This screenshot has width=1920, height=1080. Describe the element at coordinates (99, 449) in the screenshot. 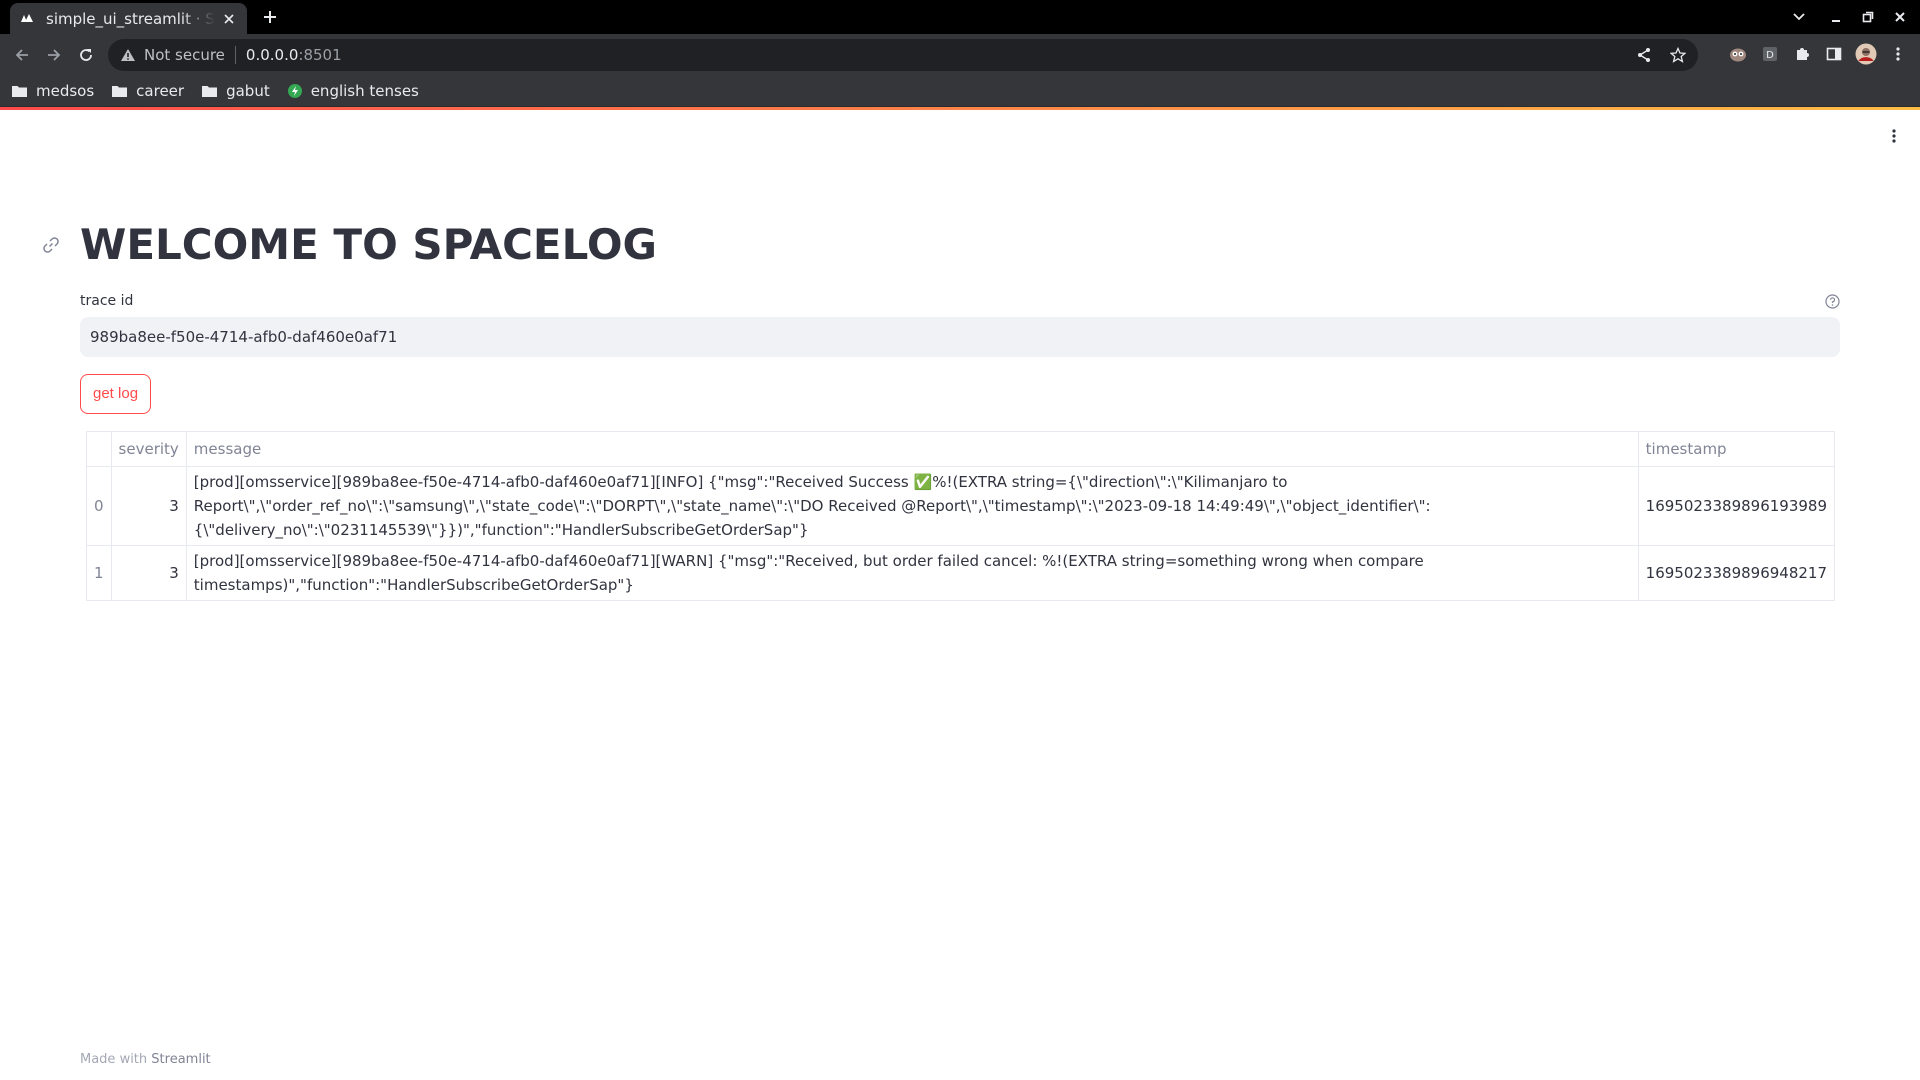

I see `column-header-index` at that location.